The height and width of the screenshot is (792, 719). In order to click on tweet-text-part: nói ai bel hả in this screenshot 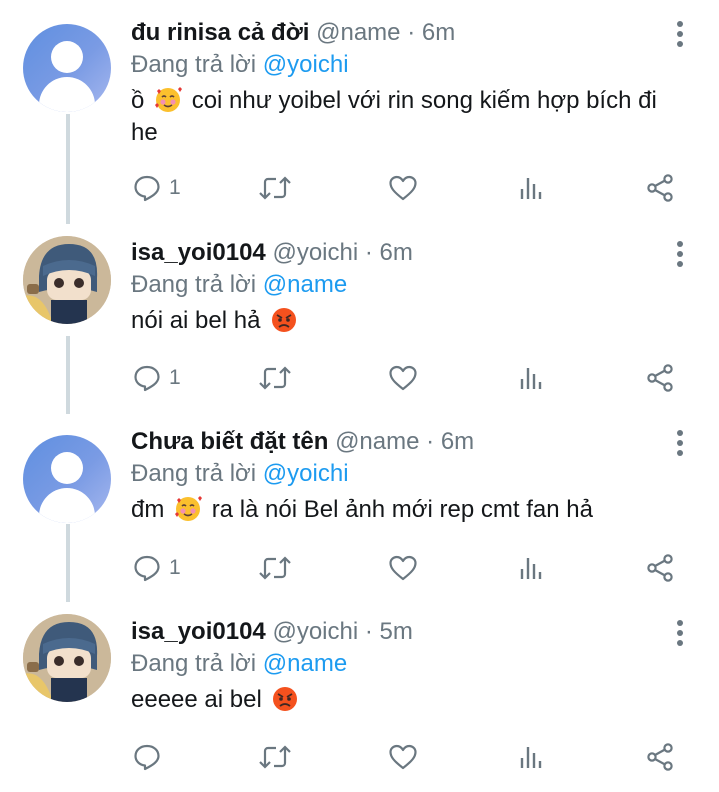, I will do `click(196, 320)`.